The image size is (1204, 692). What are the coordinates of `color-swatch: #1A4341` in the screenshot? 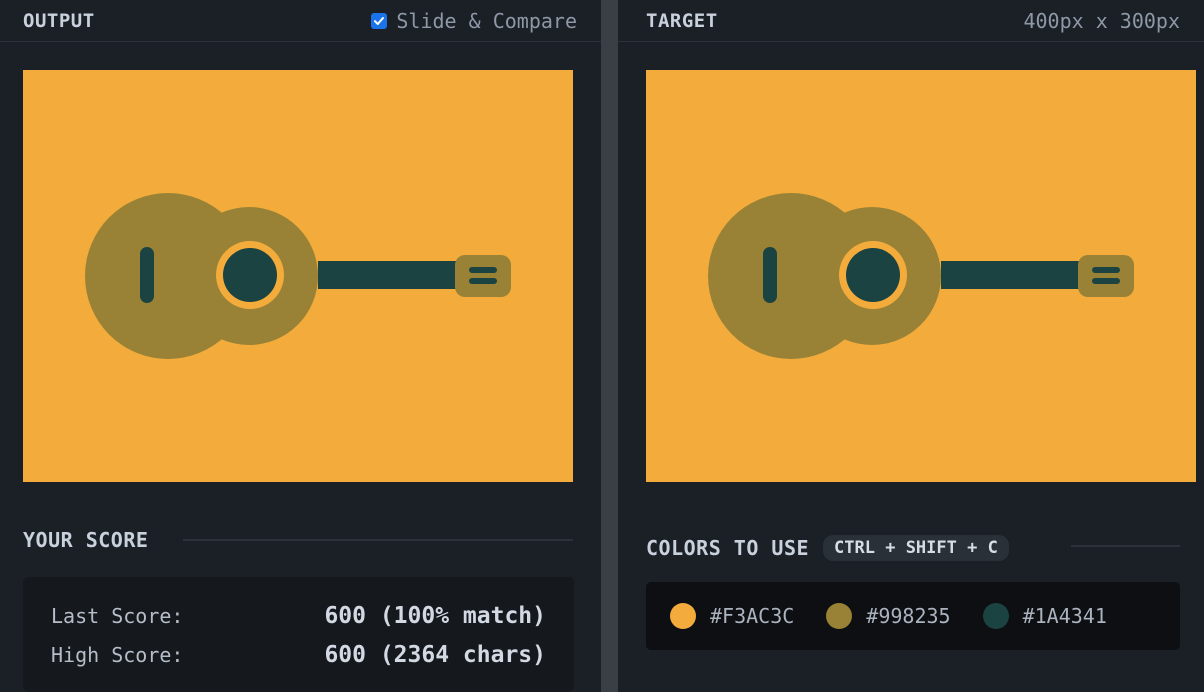 It's located at (1044, 616).